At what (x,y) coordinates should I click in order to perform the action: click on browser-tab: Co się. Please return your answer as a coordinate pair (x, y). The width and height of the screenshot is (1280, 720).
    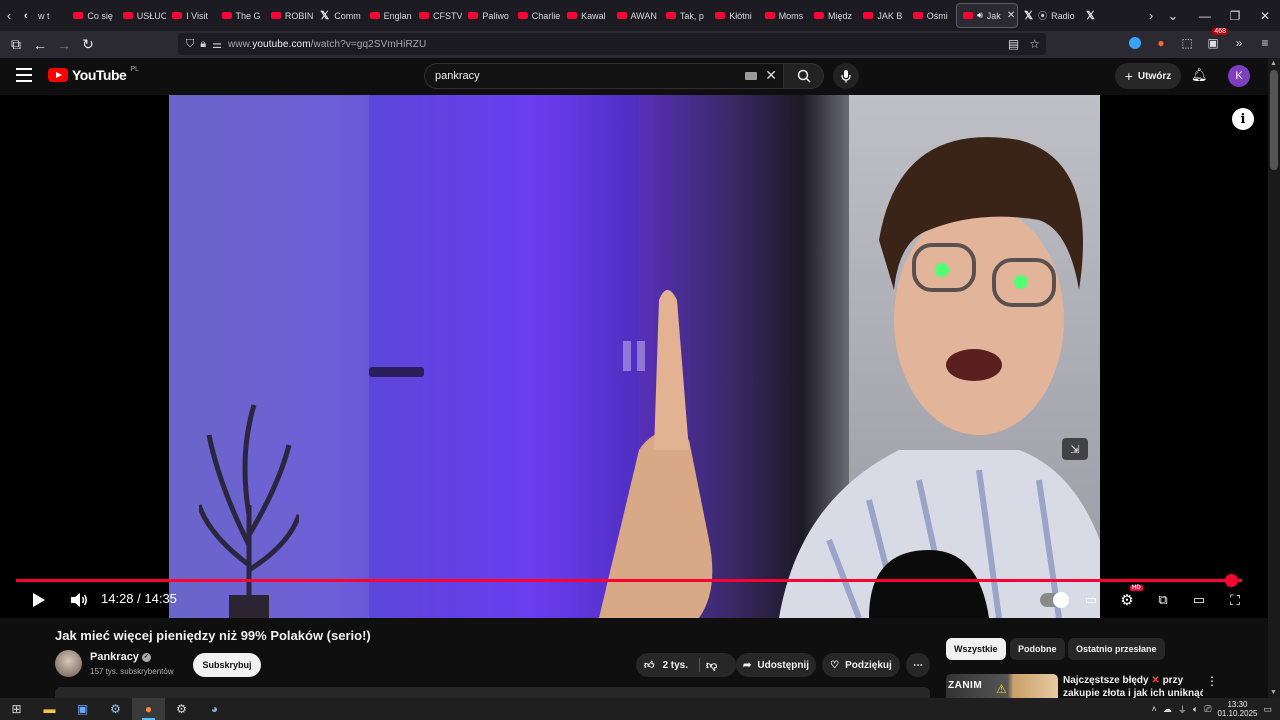
    Looking at the image, I should click on (91, 15).